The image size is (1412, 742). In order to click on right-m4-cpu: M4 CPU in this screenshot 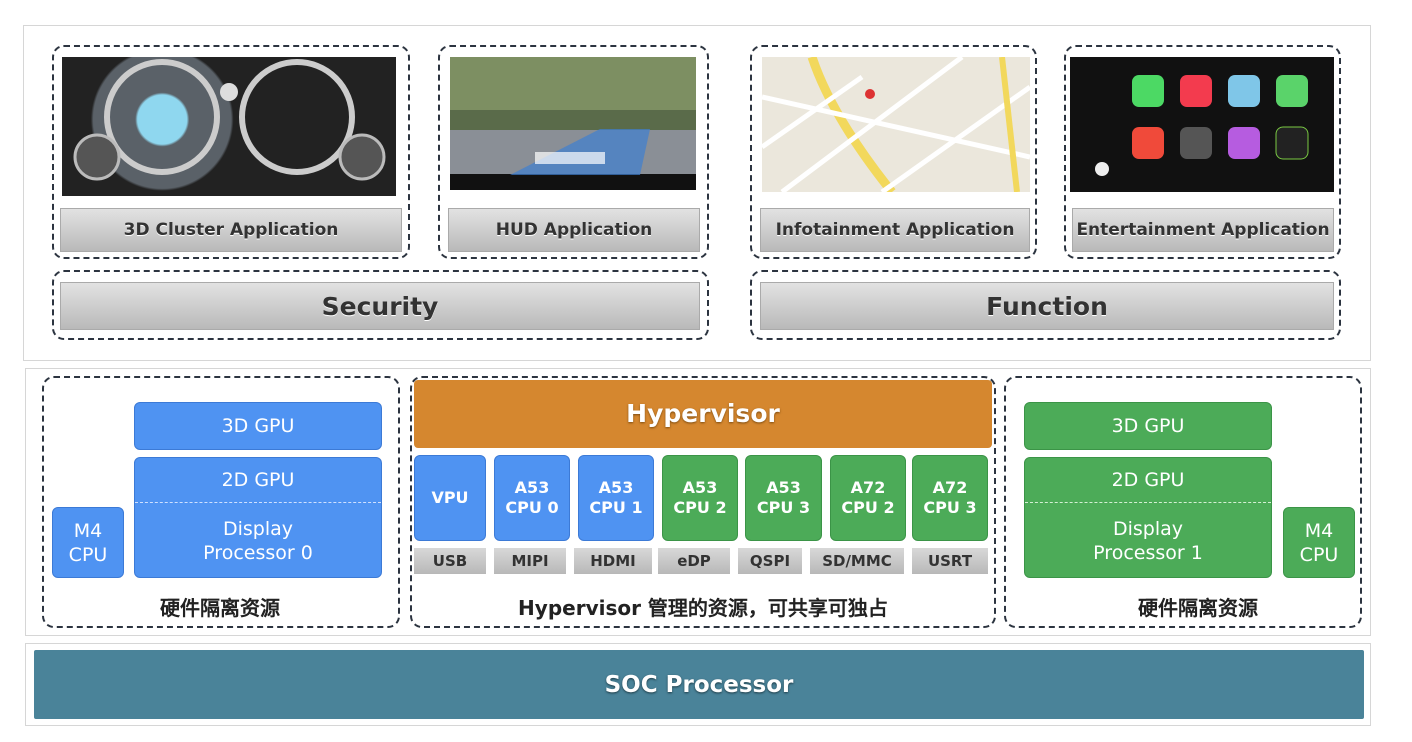, I will do `click(1319, 542)`.